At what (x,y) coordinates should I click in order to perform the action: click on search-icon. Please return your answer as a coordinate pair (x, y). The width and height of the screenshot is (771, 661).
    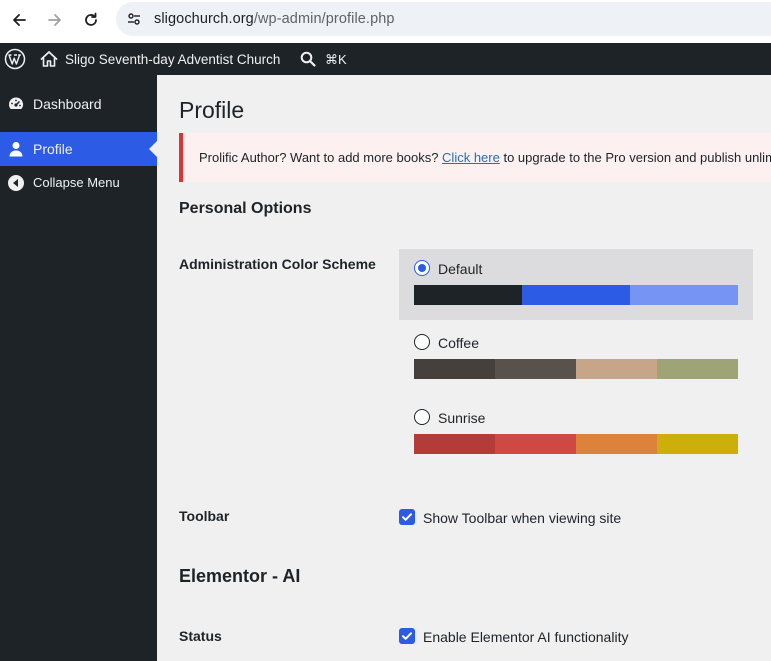
    Looking at the image, I should click on (308, 59).